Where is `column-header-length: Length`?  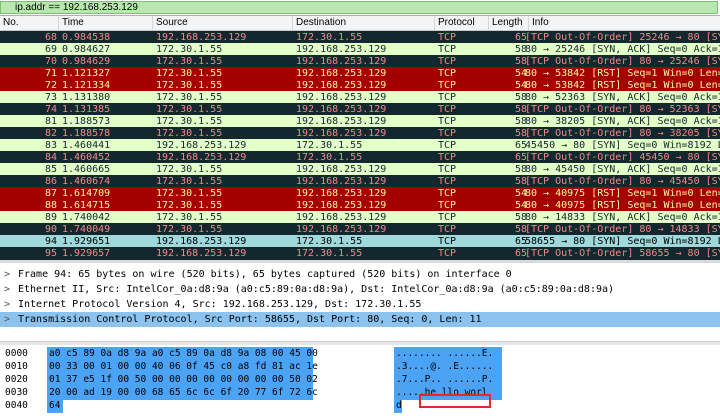 column-header-length: Length is located at coordinates (507, 23).